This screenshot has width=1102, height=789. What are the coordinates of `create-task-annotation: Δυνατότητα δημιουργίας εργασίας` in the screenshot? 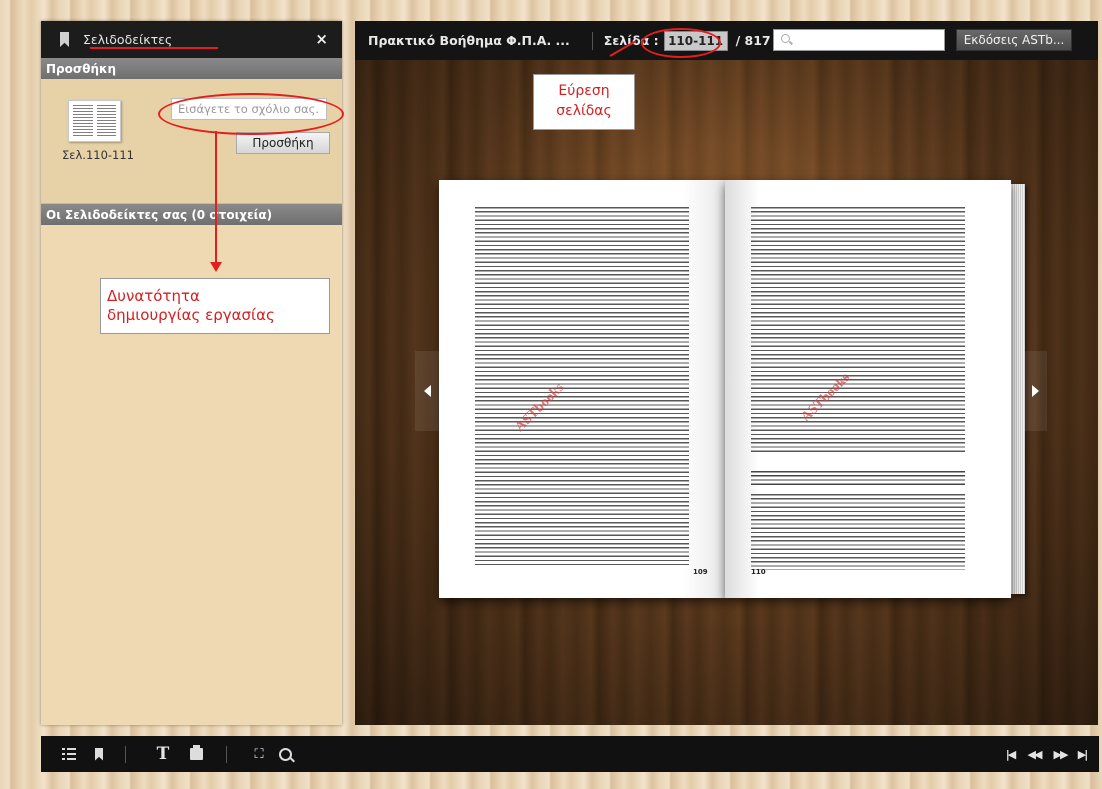 It's located at (215, 306).